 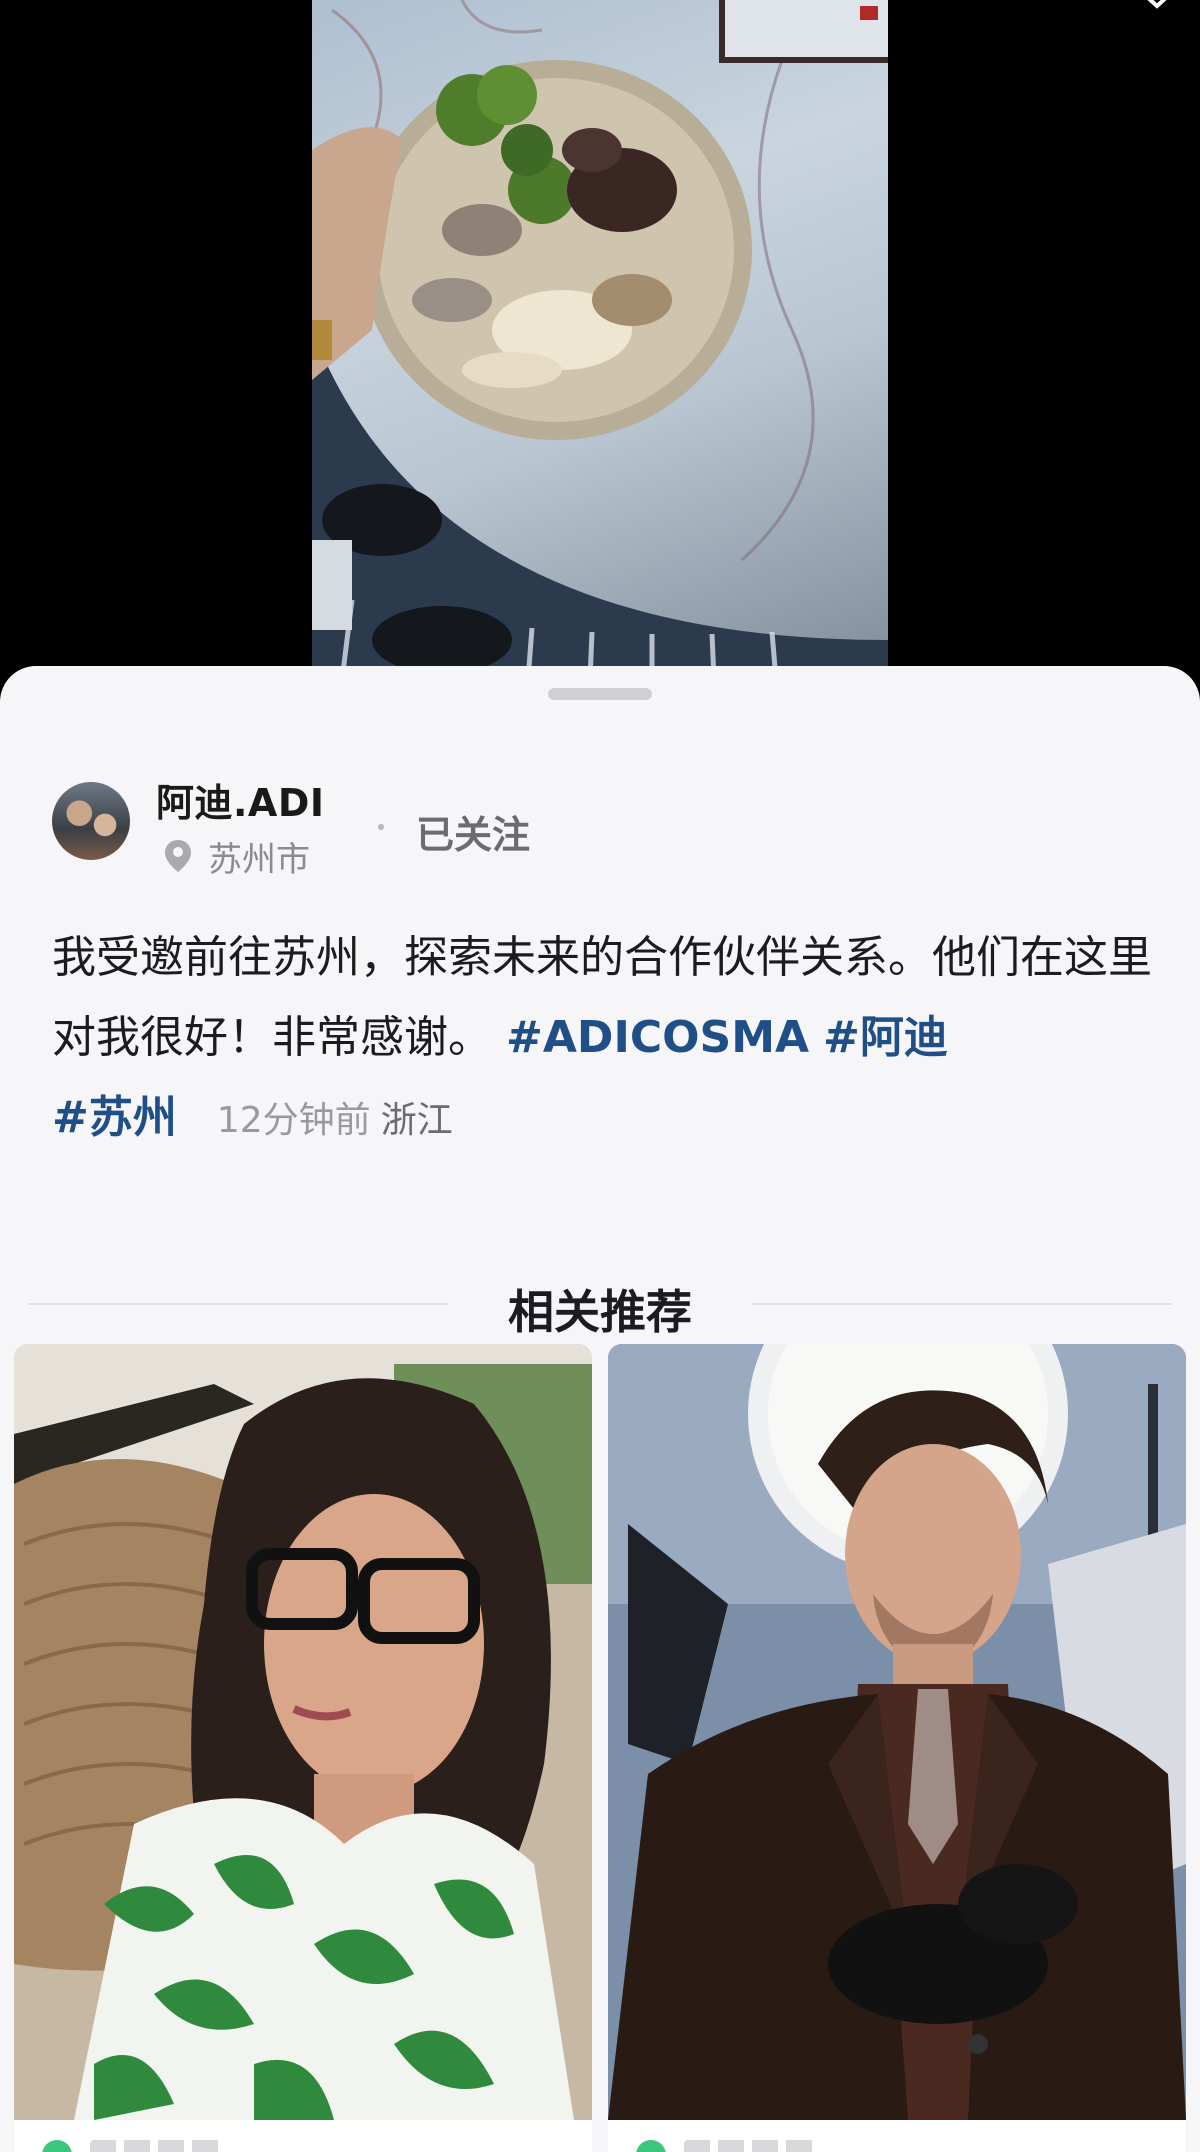 What do you see at coordinates (962, 1304) in the screenshot?
I see `divider-right` at bounding box center [962, 1304].